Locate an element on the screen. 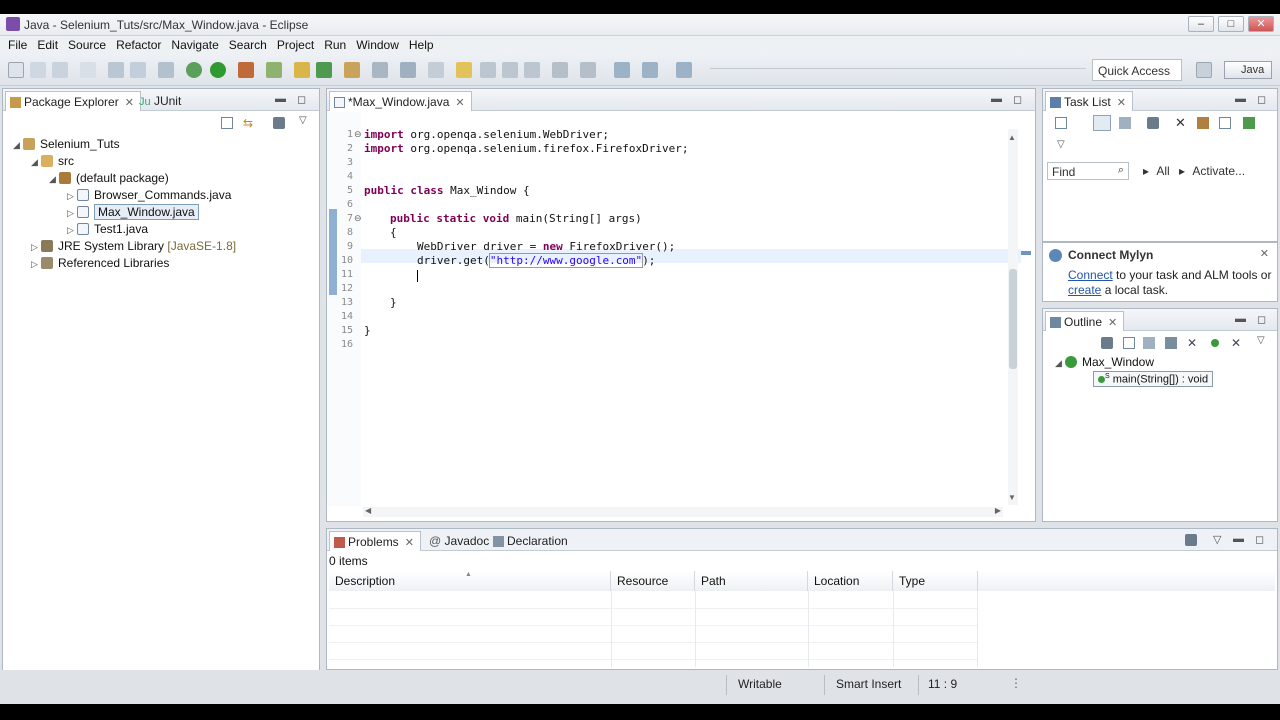  new-package-icon is located at coordinates (302, 70).